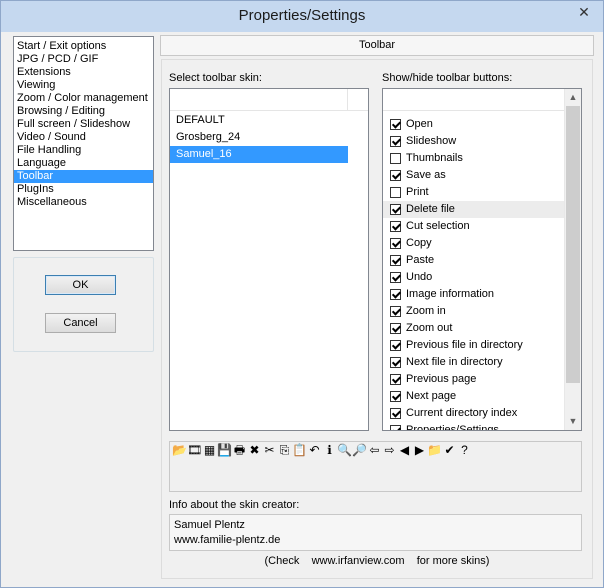 The height and width of the screenshot is (588, 604). Describe the element at coordinates (420, 260) in the screenshot. I see `toolbar-button-label: Paste` at that location.